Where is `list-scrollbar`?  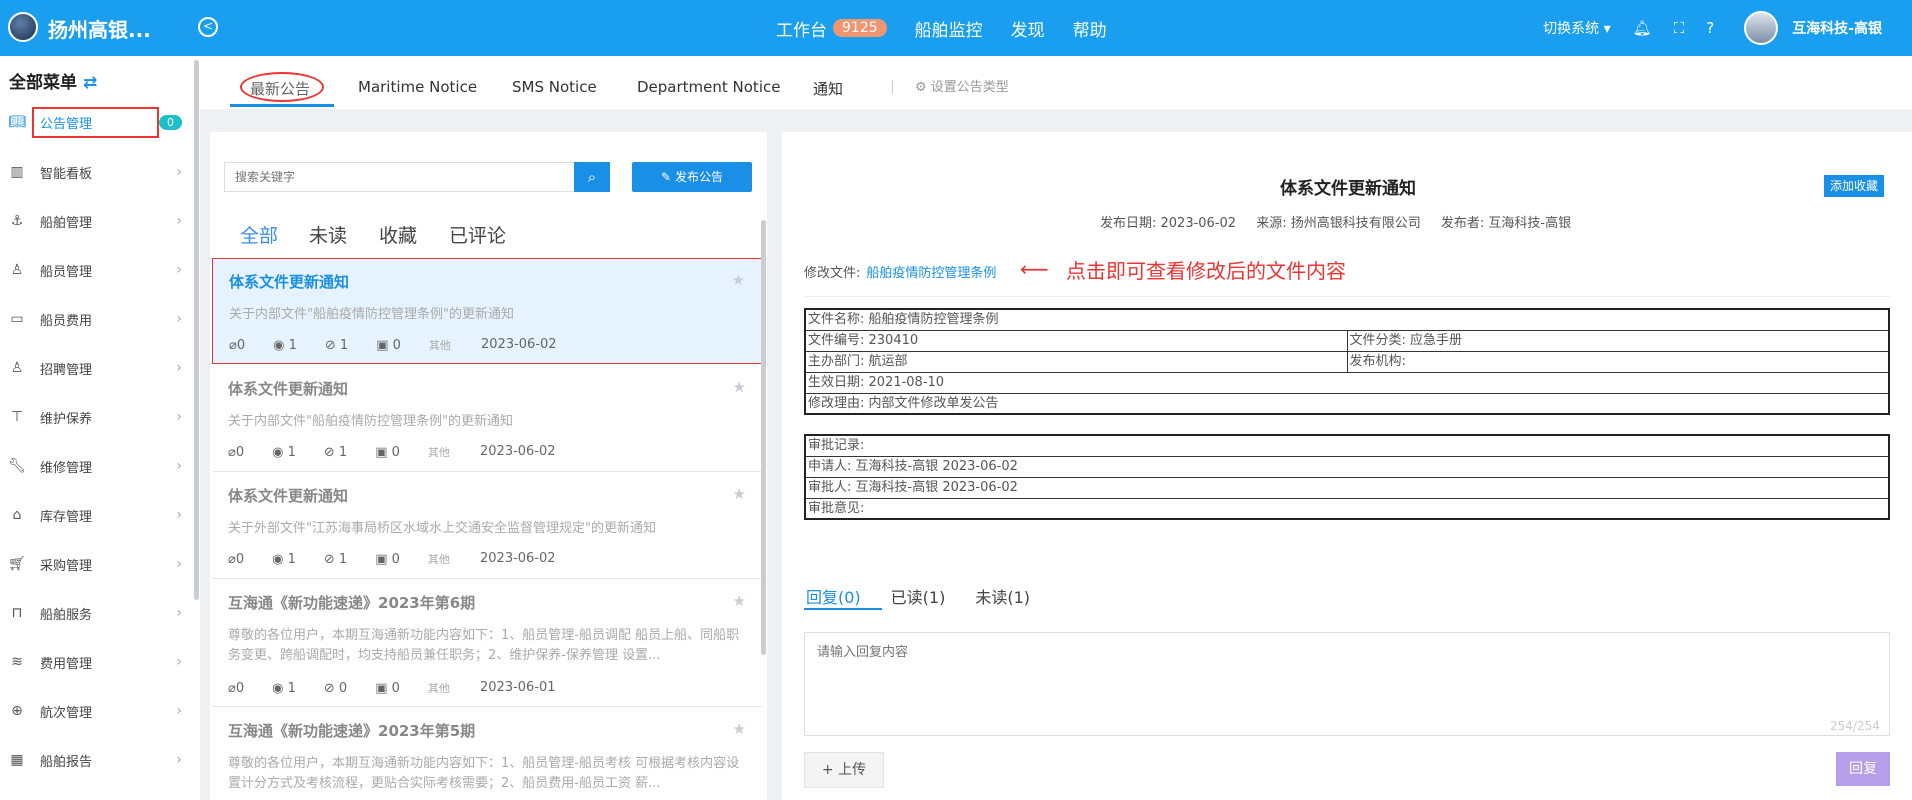 list-scrollbar is located at coordinates (763, 437).